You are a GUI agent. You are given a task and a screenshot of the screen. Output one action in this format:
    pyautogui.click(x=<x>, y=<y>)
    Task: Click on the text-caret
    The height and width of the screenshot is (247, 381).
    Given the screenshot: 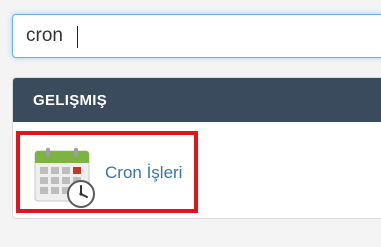 What is the action you would take?
    pyautogui.click(x=77, y=37)
    